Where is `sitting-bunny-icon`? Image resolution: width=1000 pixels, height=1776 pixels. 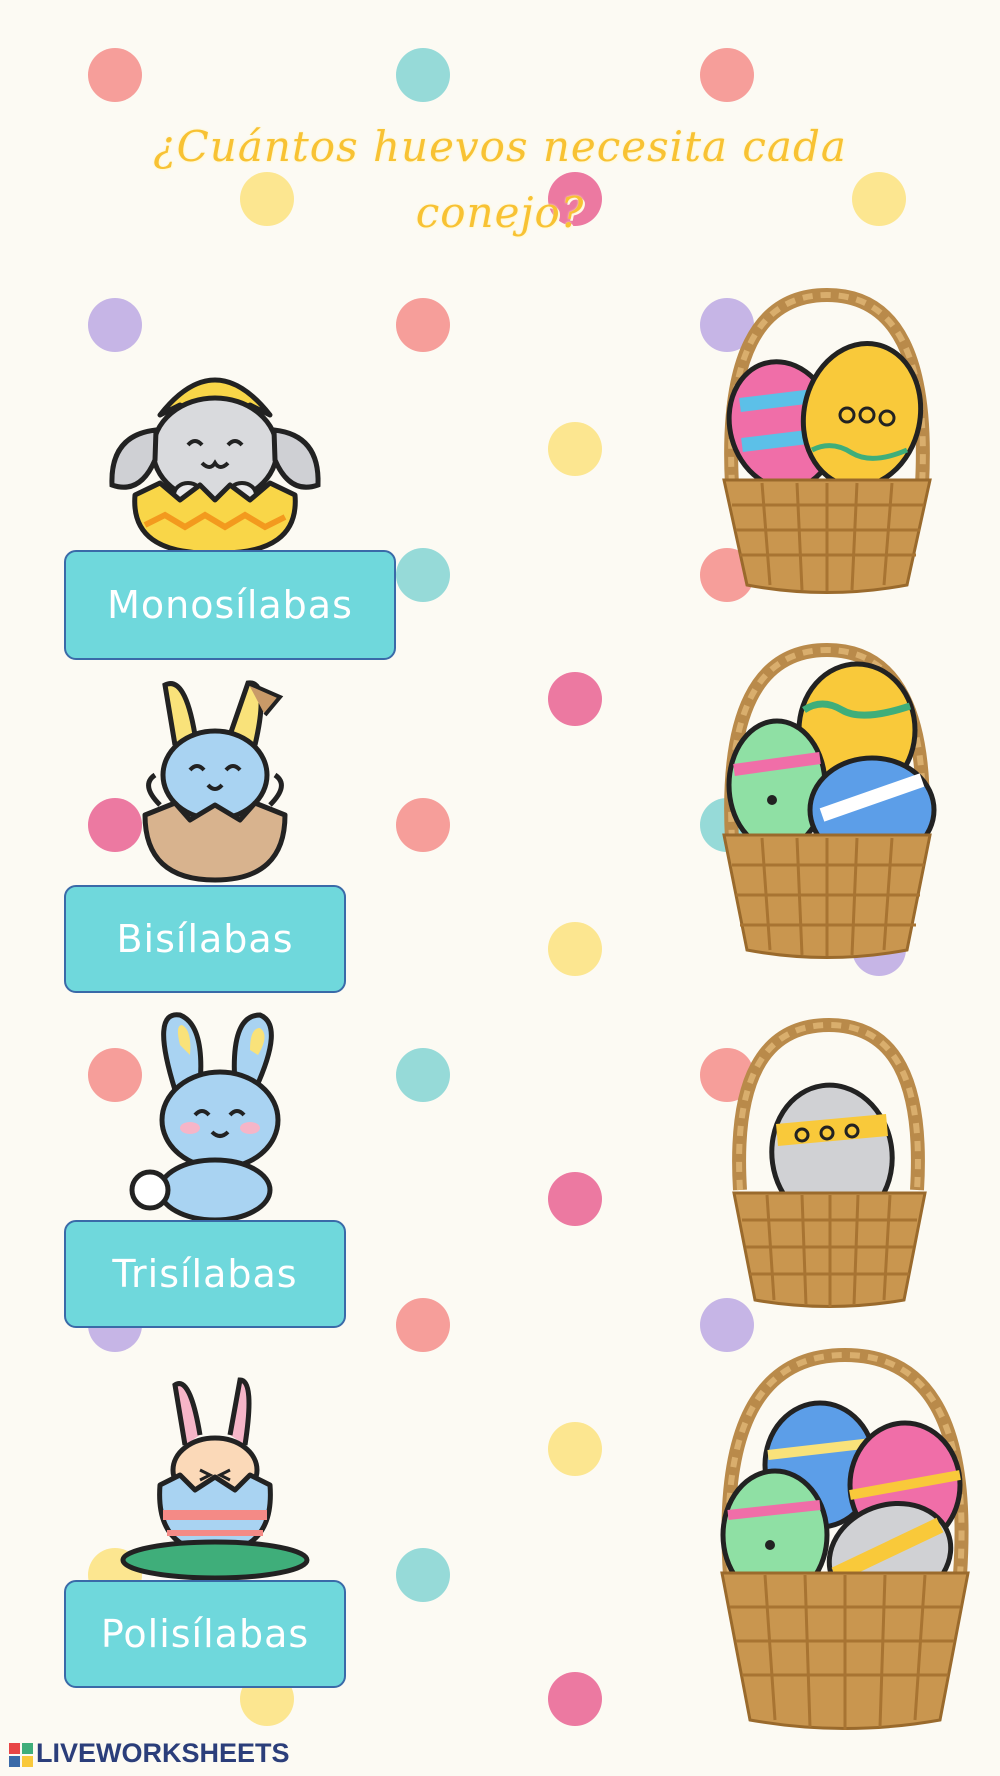
sitting-bunny-icon is located at coordinates (205, 1116).